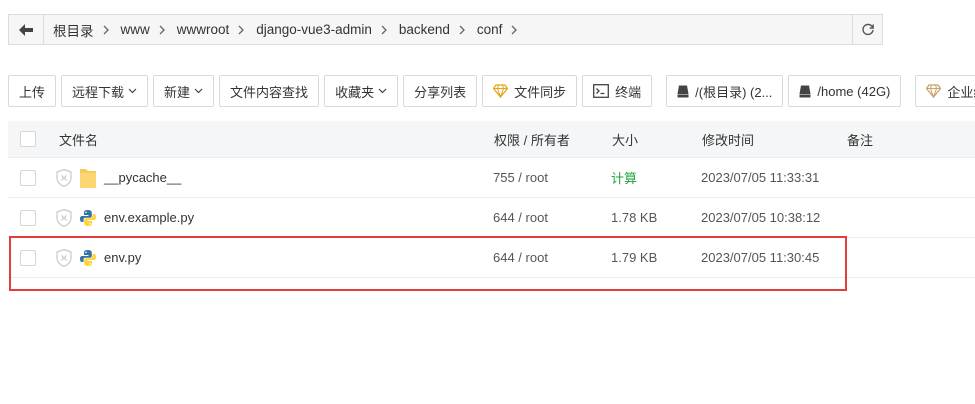  Describe the element at coordinates (424, 29) in the screenshot. I see `breadcrumb-item-backend: backend` at that location.